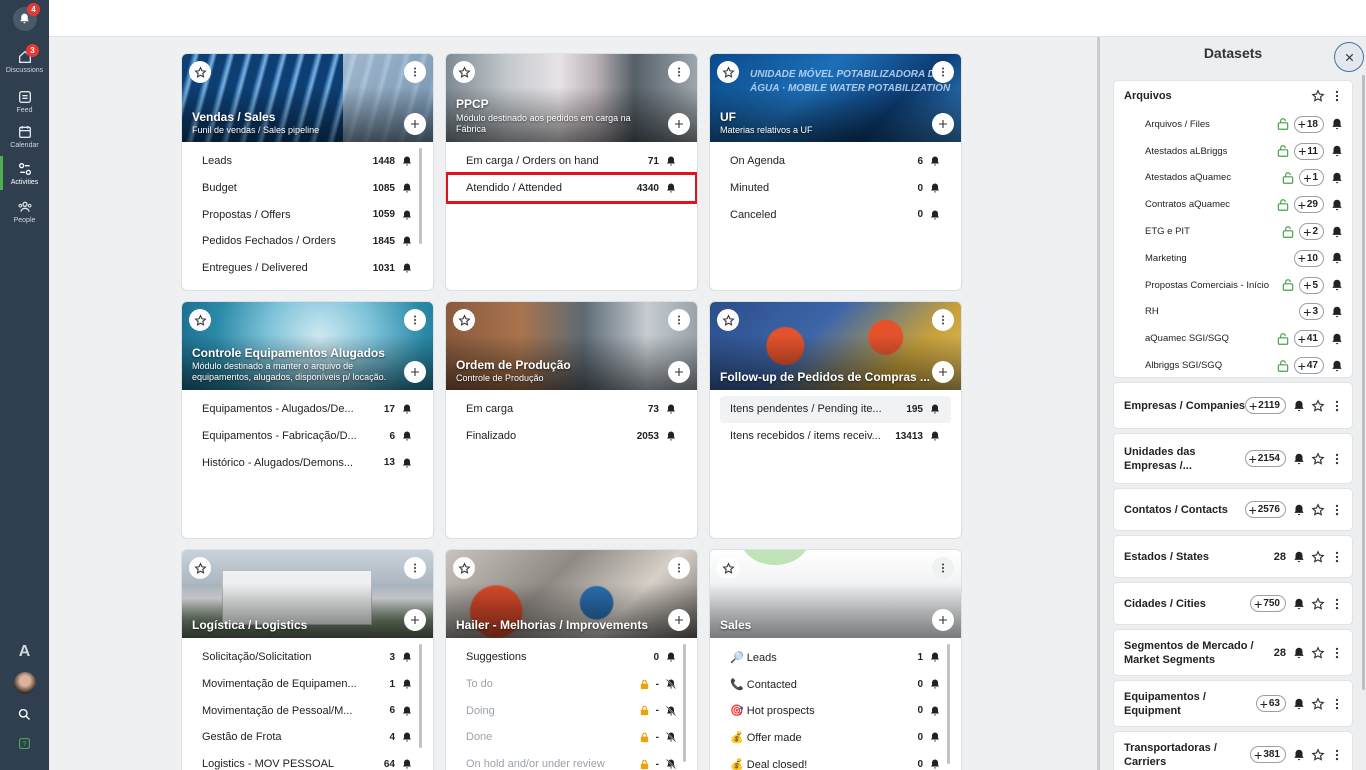 This screenshot has height=770, width=1366. Describe the element at coordinates (1233, 151) in the screenshot. I see `dataset-item: Atestados aLBriggs +11` at that location.